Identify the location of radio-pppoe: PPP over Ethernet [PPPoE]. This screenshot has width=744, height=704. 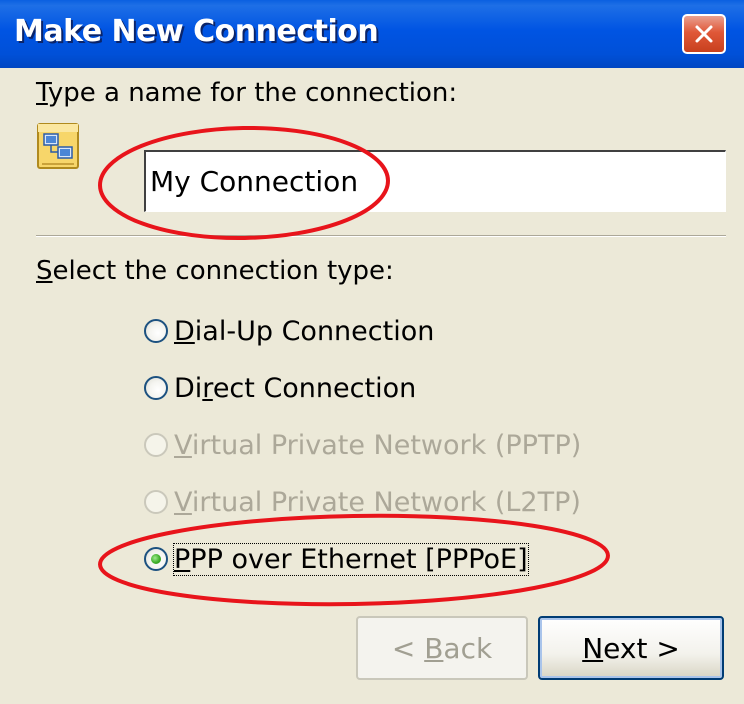
(336, 559).